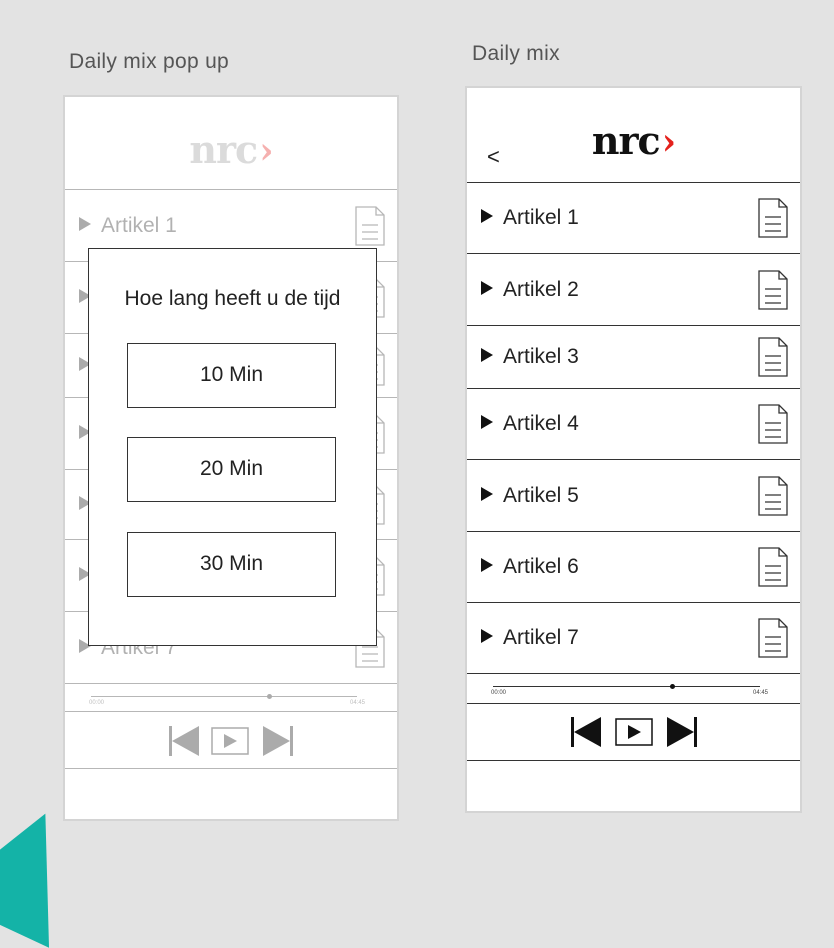 The image size is (834, 948). Describe the element at coordinates (530, 290) in the screenshot. I see `article-label: Artikel 2` at that location.